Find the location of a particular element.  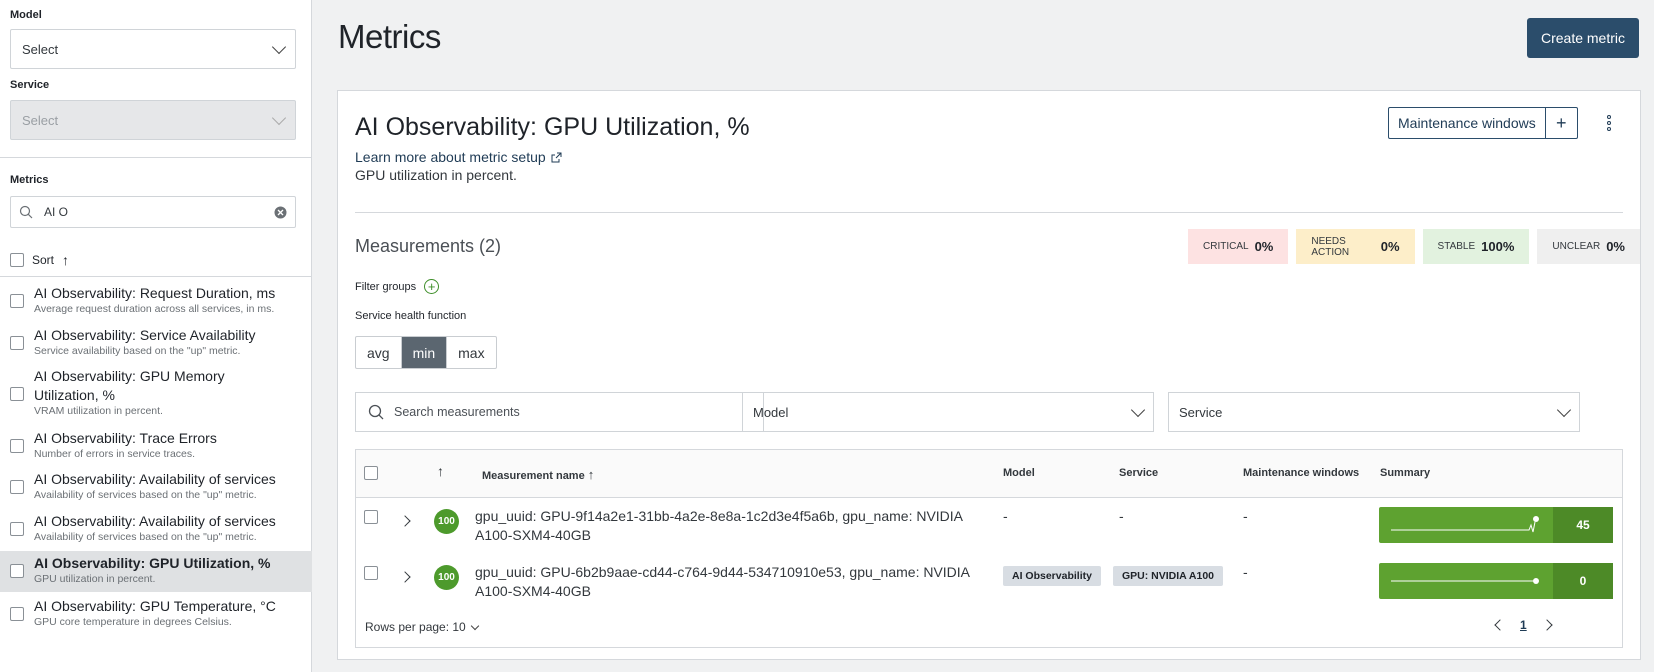

model-tag: AI Observability is located at coordinates (1052, 576).